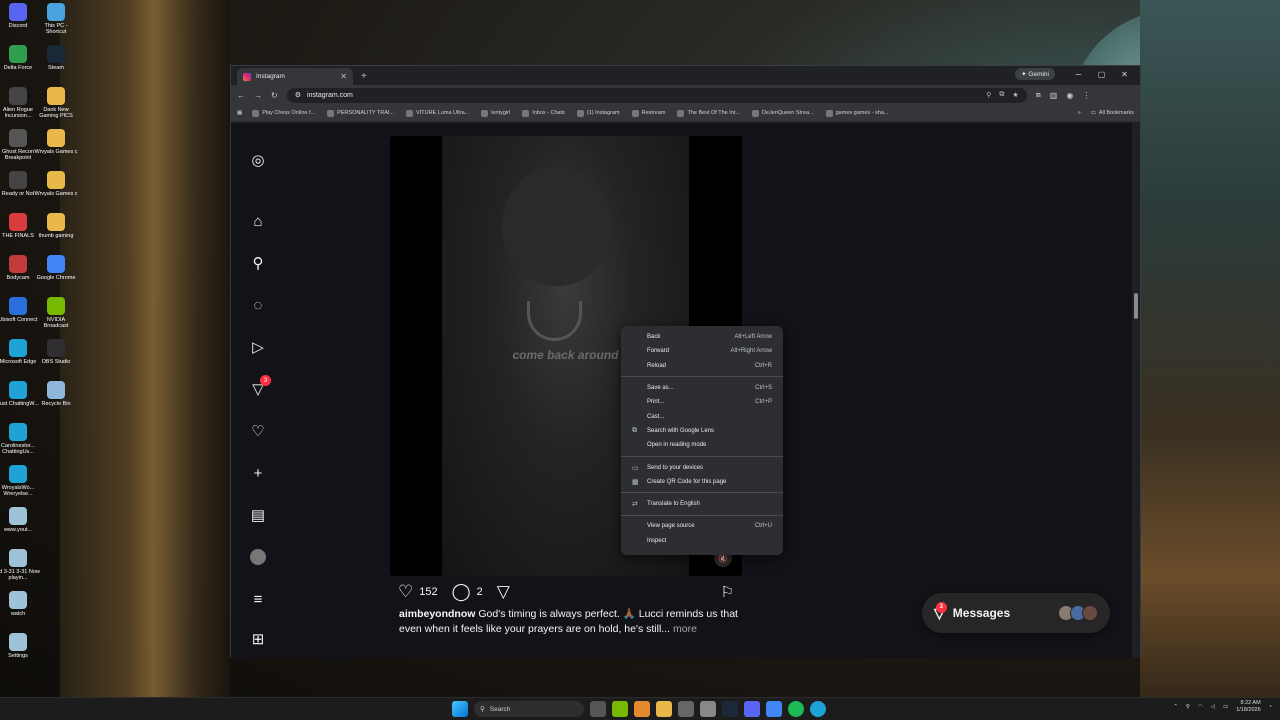  Describe the element at coordinates (1015, 95) in the screenshot. I see `bookmark-star-icon: ★` at that location.